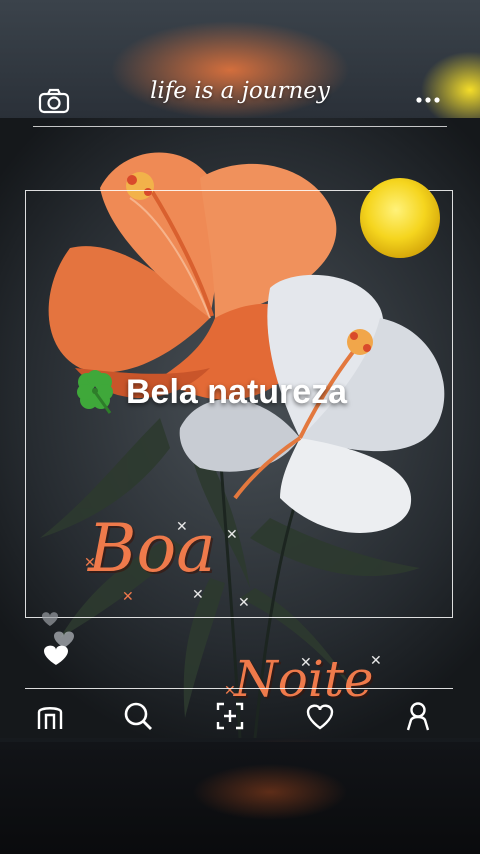  I want to click on bottom-navigation, so click(240, 716).